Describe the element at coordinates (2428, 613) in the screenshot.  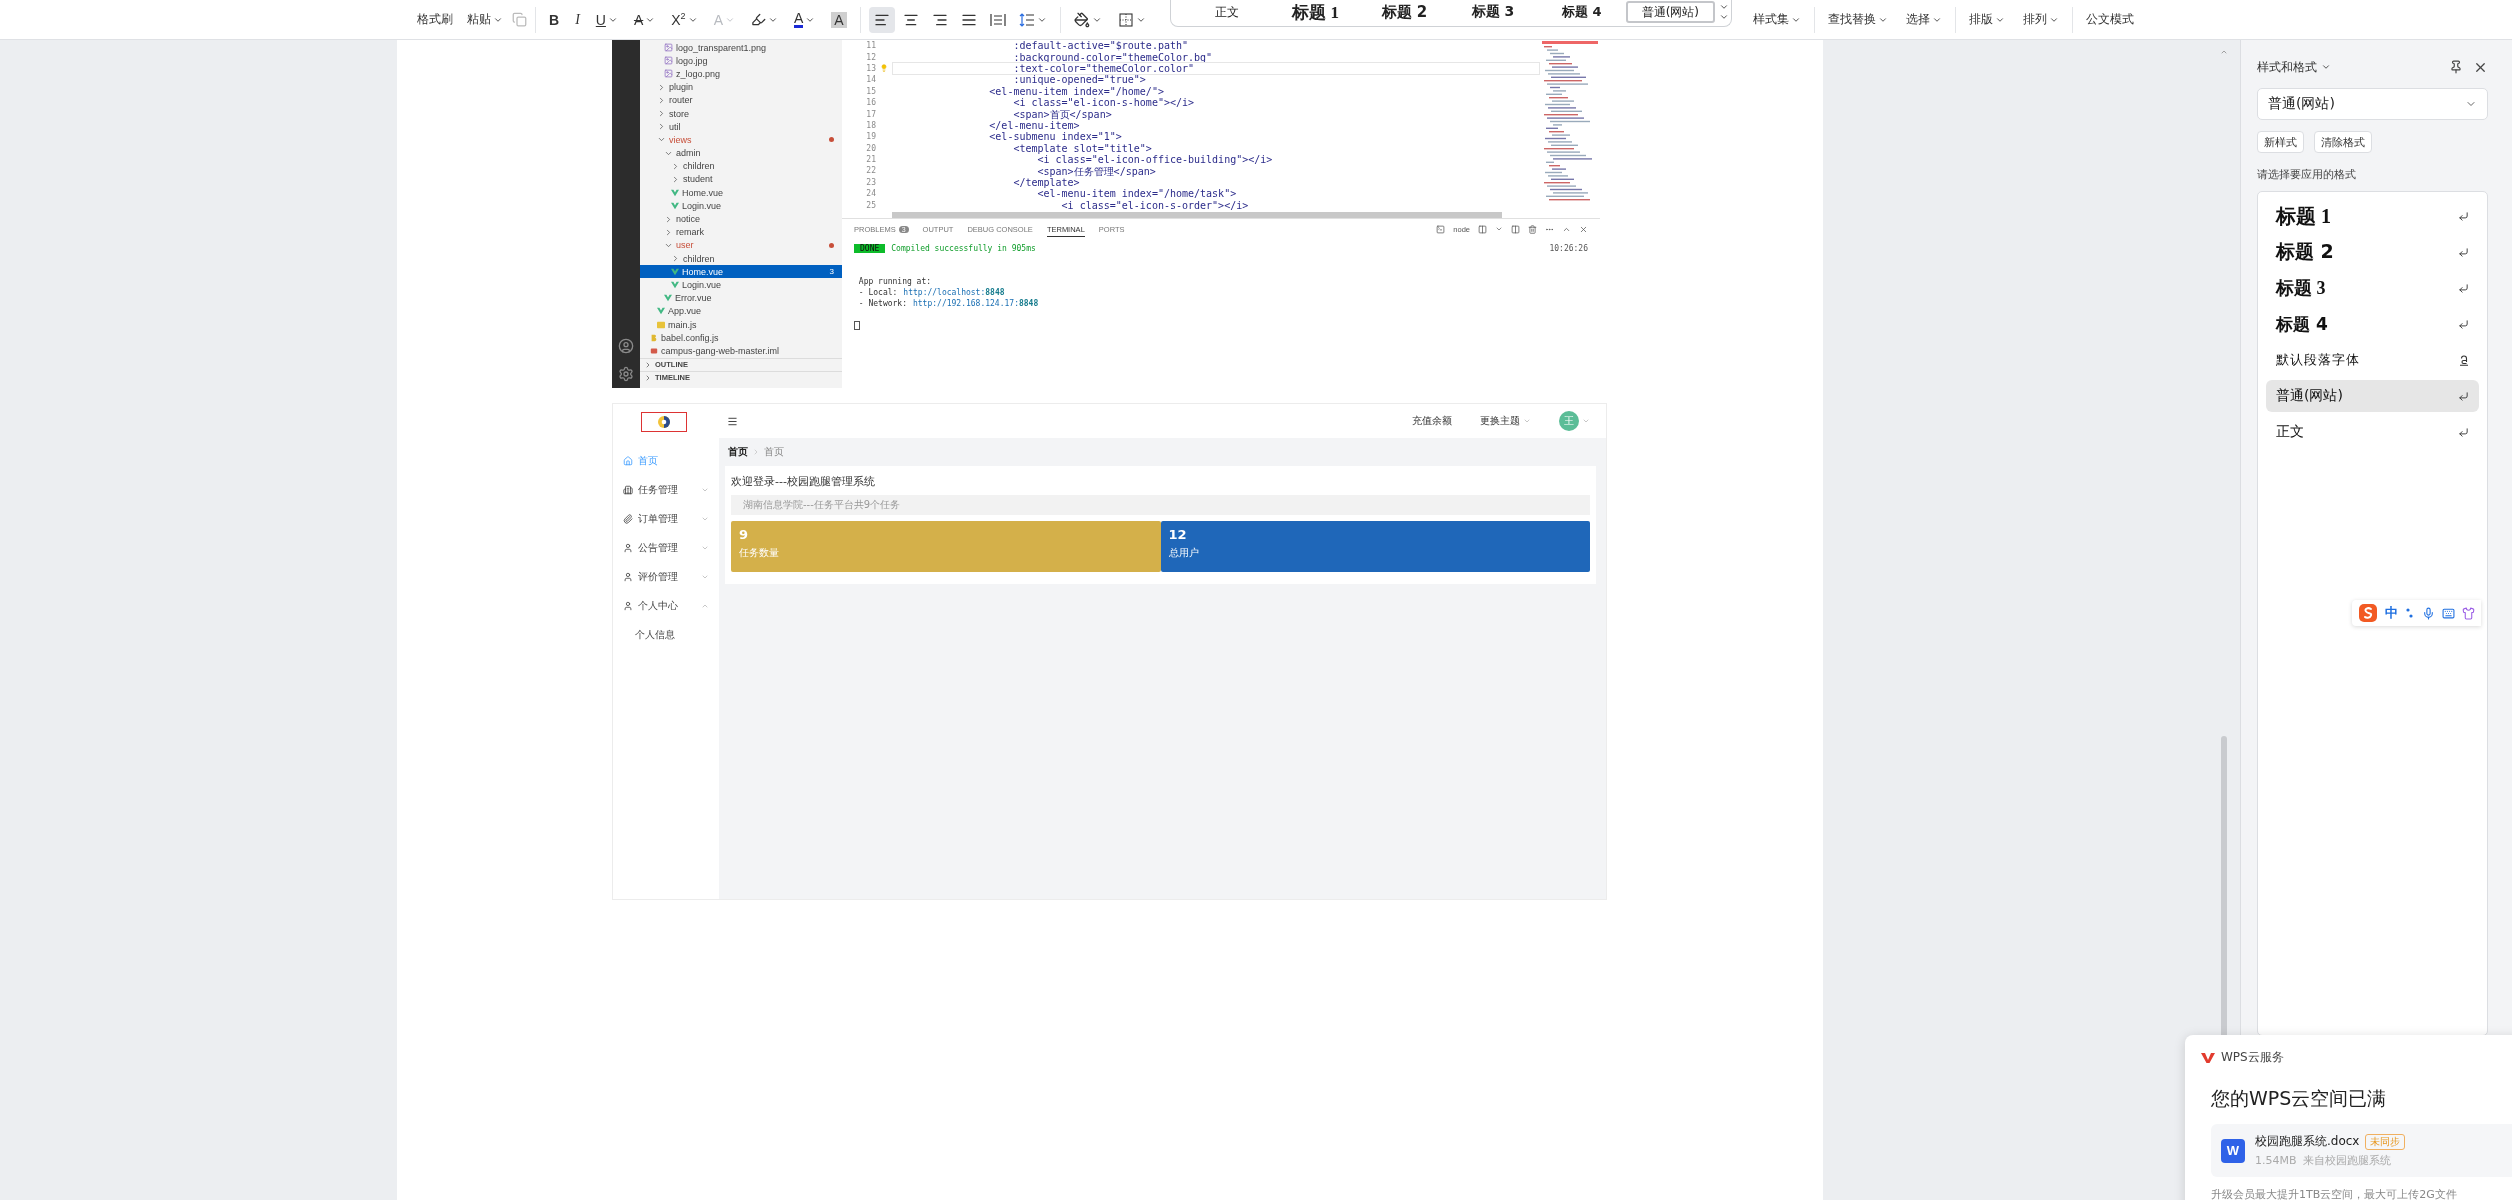
I see `microphone-icon` at that location.